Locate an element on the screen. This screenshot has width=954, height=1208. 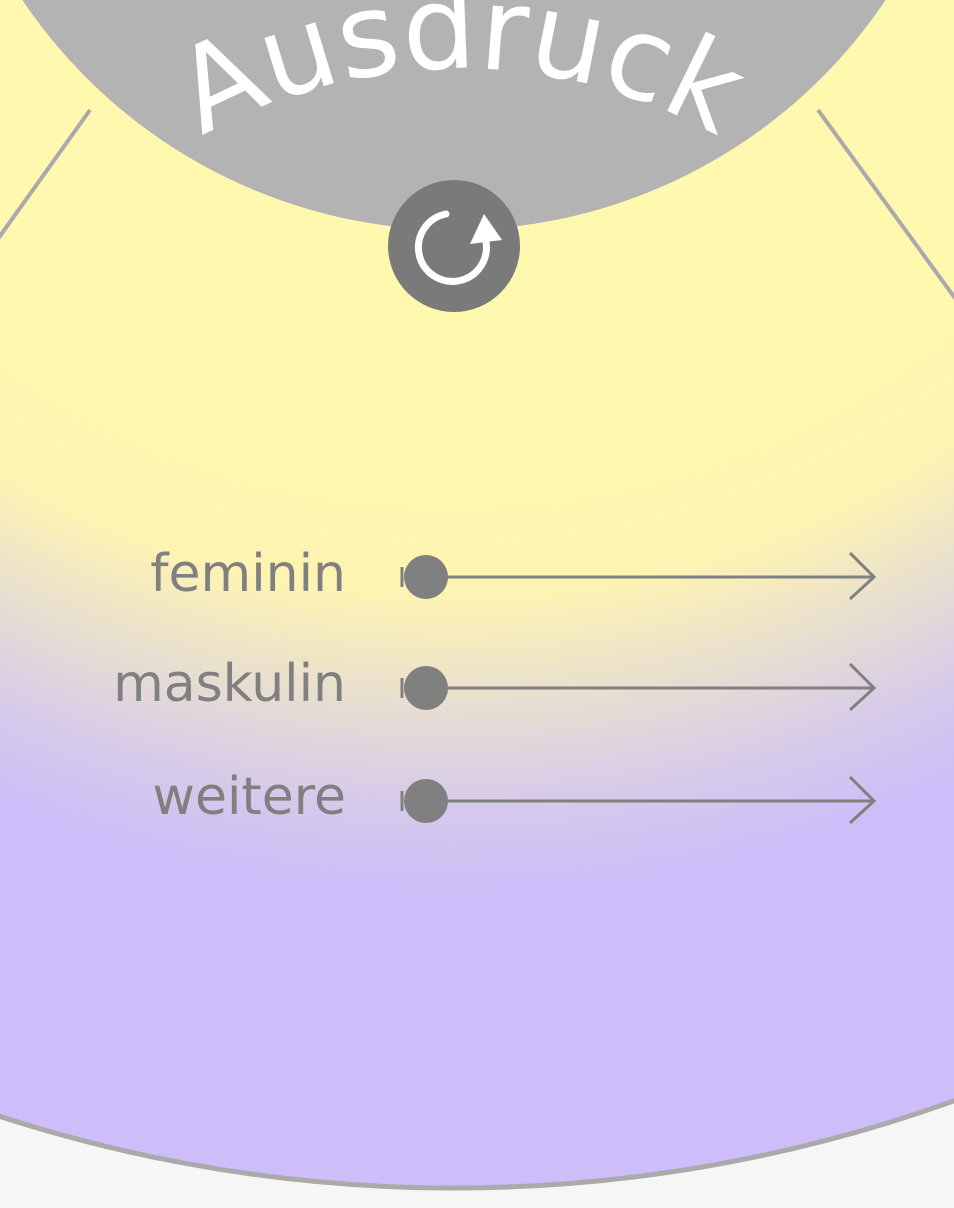
rotate-clockwise-icon is located at coordinates (458, 247).